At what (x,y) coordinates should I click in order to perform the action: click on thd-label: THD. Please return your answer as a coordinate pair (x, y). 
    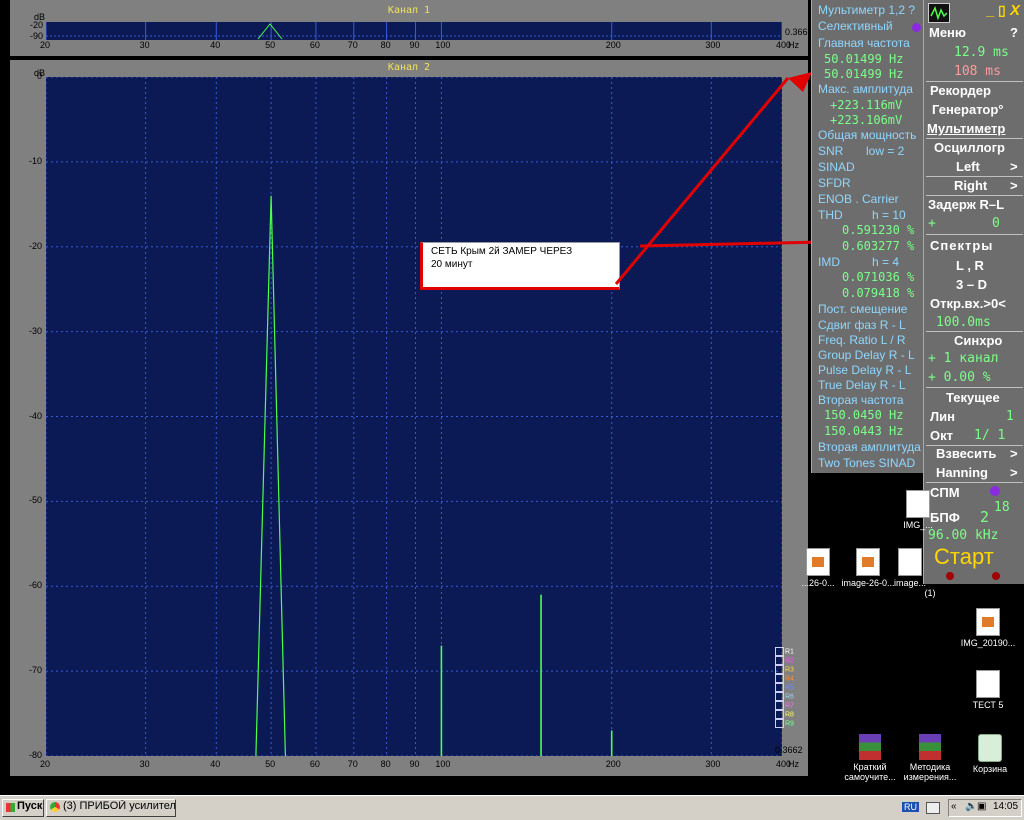
    Looking at the image, I should click on (830, 215).